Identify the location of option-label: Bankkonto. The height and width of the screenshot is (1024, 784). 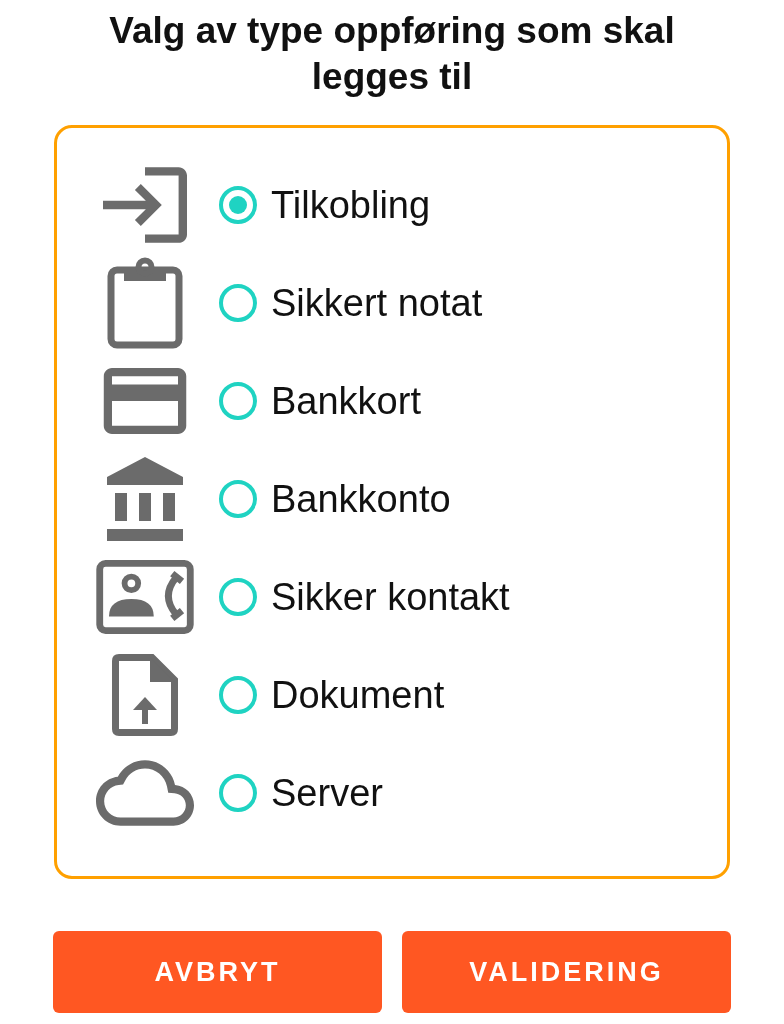
(361, 499).